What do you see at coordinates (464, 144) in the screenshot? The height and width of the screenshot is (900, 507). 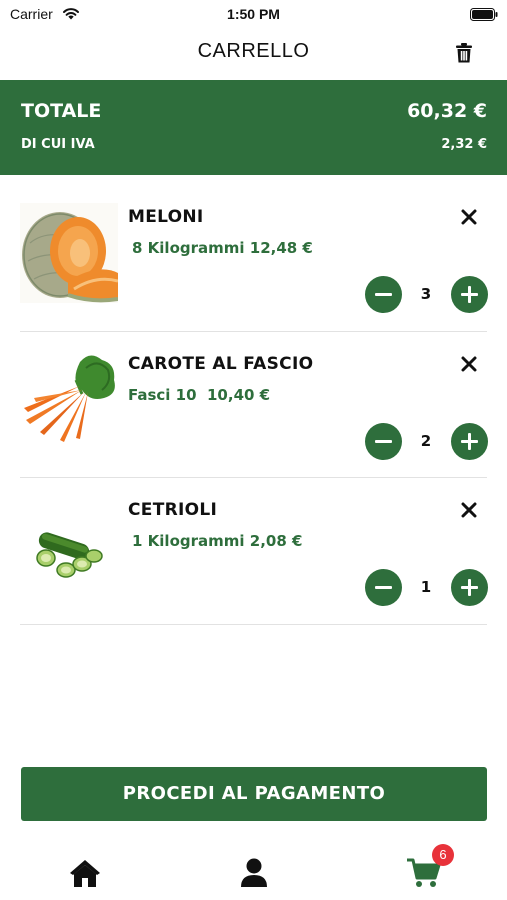 I see `vat-value: 2,32 €` at bounding box center [464, 144].